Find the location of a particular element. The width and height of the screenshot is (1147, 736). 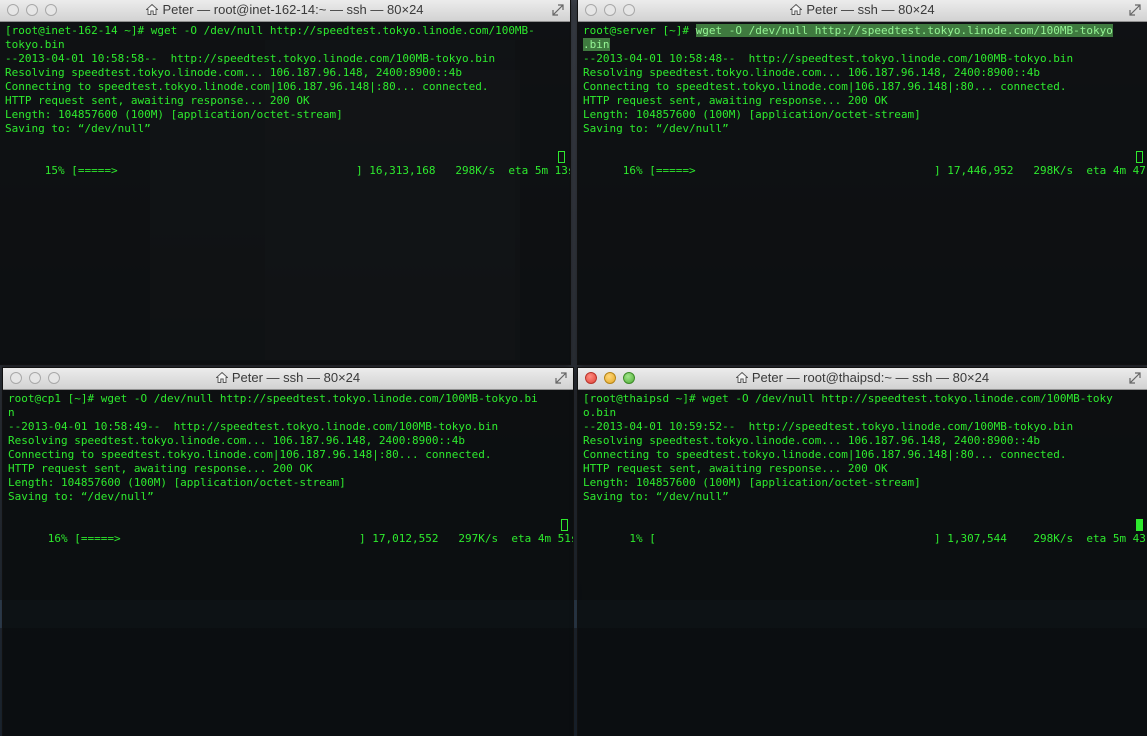

window-title-wrap: Peter — root@inet-162-14:~ — ssh — 80×24 is located at coordinates (285, 9).